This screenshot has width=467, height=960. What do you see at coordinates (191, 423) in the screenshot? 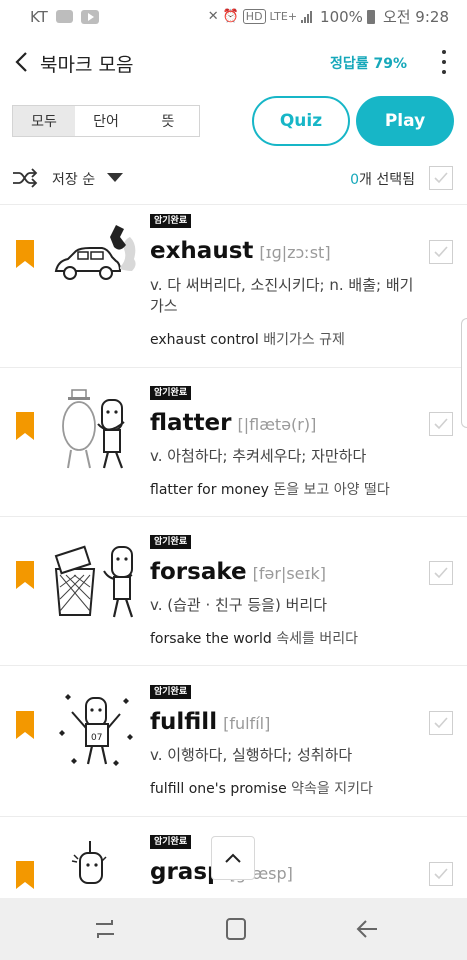
I see `word-text: flatter` at bounding box center [191, 423].